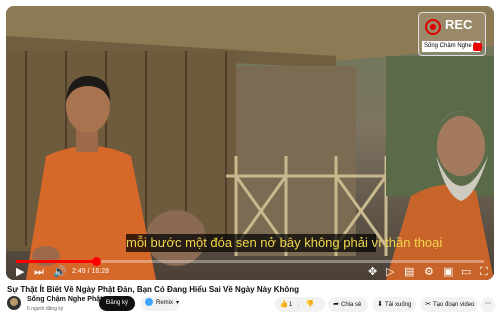 This screenshot has height=318, width=500. I want to click on time-total: 16:28, so click(100, 271).